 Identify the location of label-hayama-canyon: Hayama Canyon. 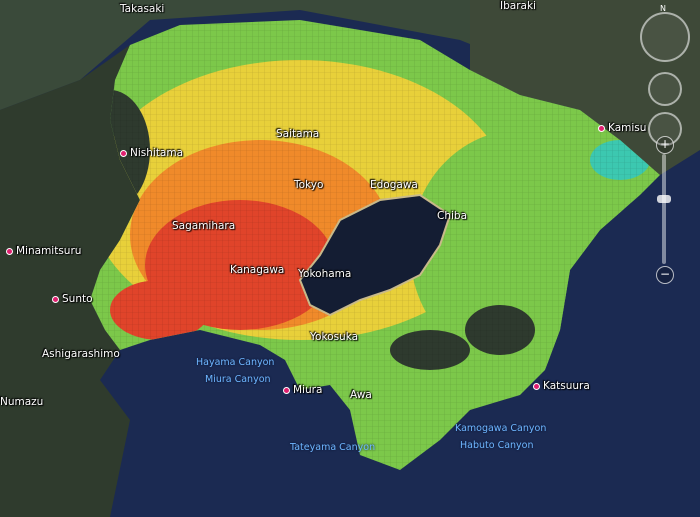
(235, 362).